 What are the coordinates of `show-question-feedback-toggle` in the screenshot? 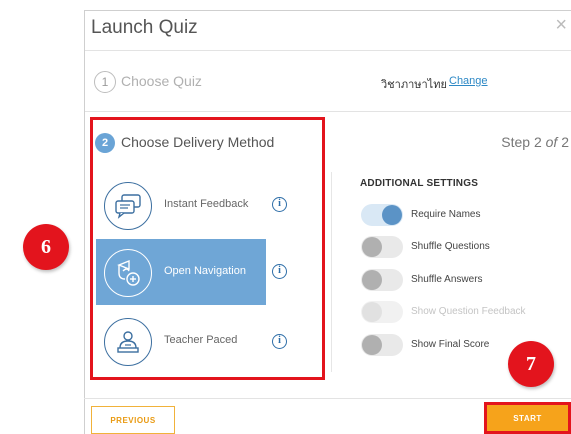 It's located at (382, 312).